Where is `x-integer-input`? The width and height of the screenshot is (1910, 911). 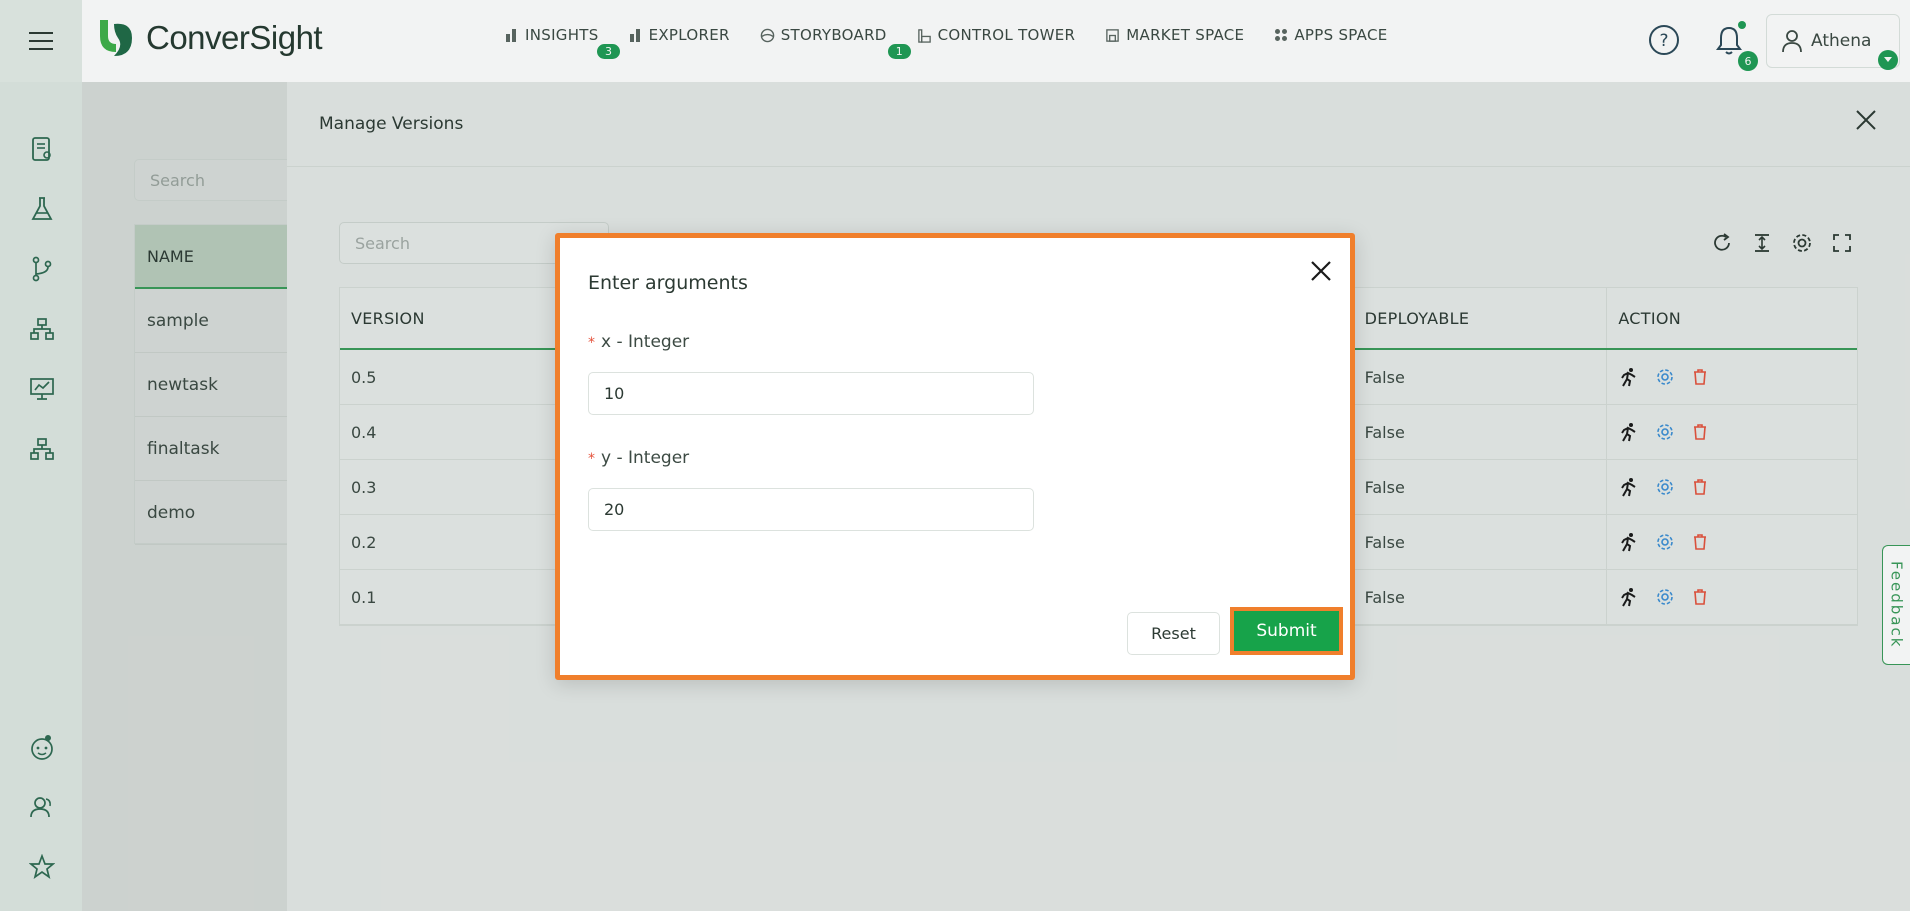 x-integer-input is located at coordinates (811, 393).